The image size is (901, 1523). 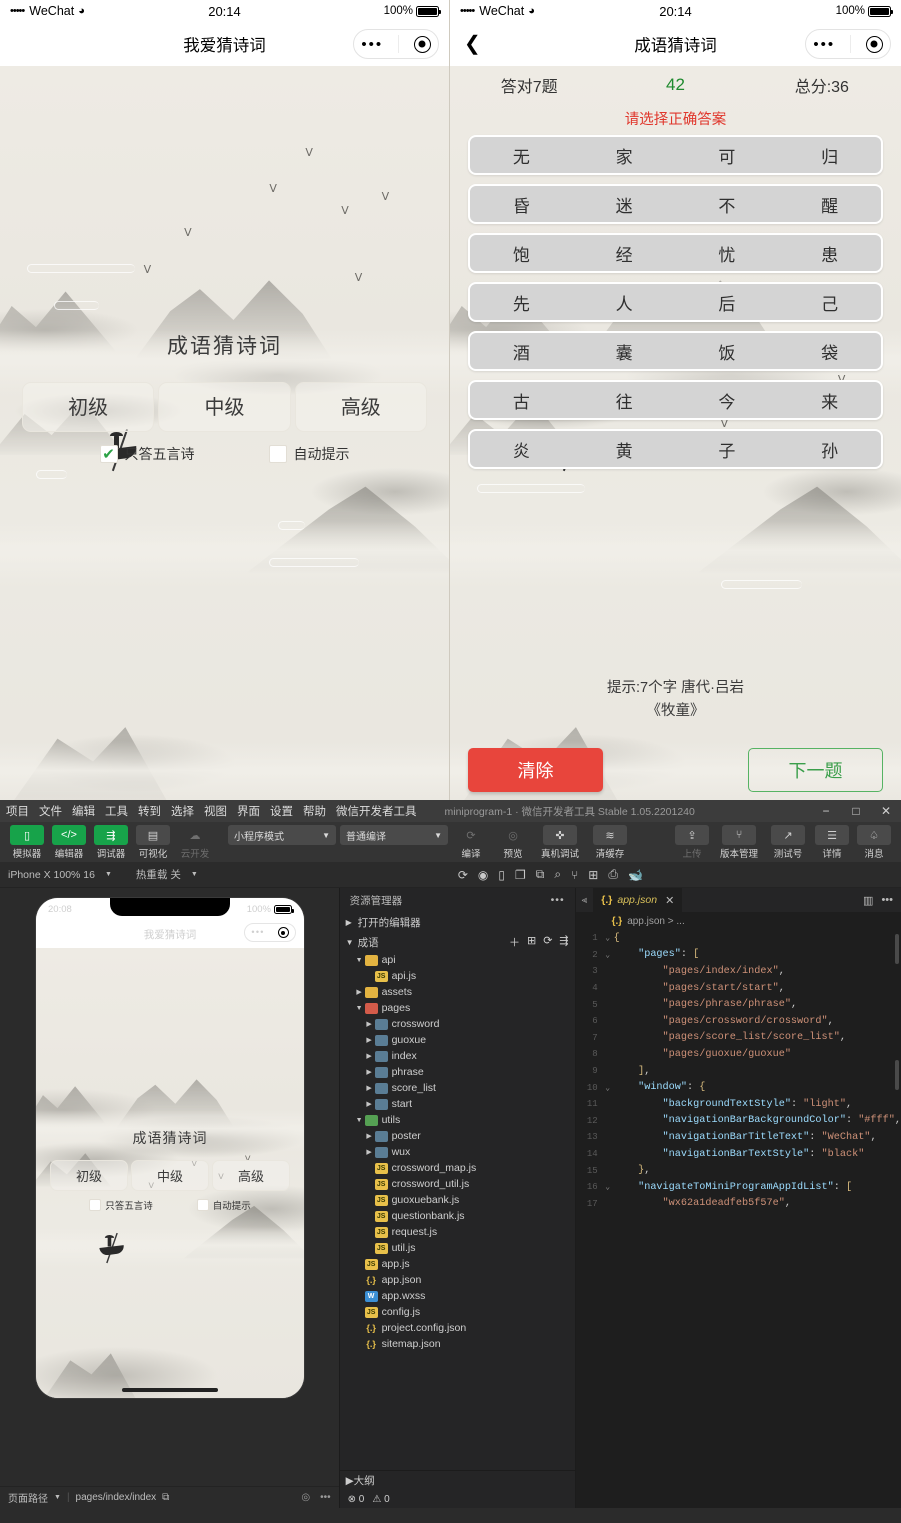 What do you see at coordinates (727, 204) in the screenshot?
I see `option-char: 不` at bounding box center [727, 204].